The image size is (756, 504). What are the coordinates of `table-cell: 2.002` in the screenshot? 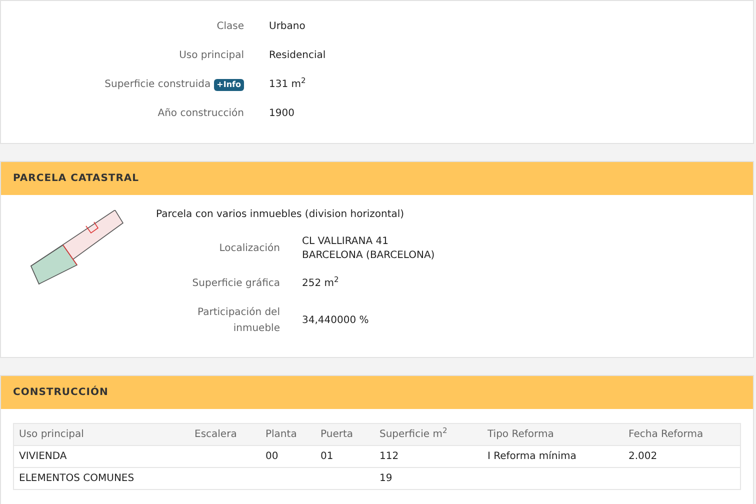 It's located at (682, 457).